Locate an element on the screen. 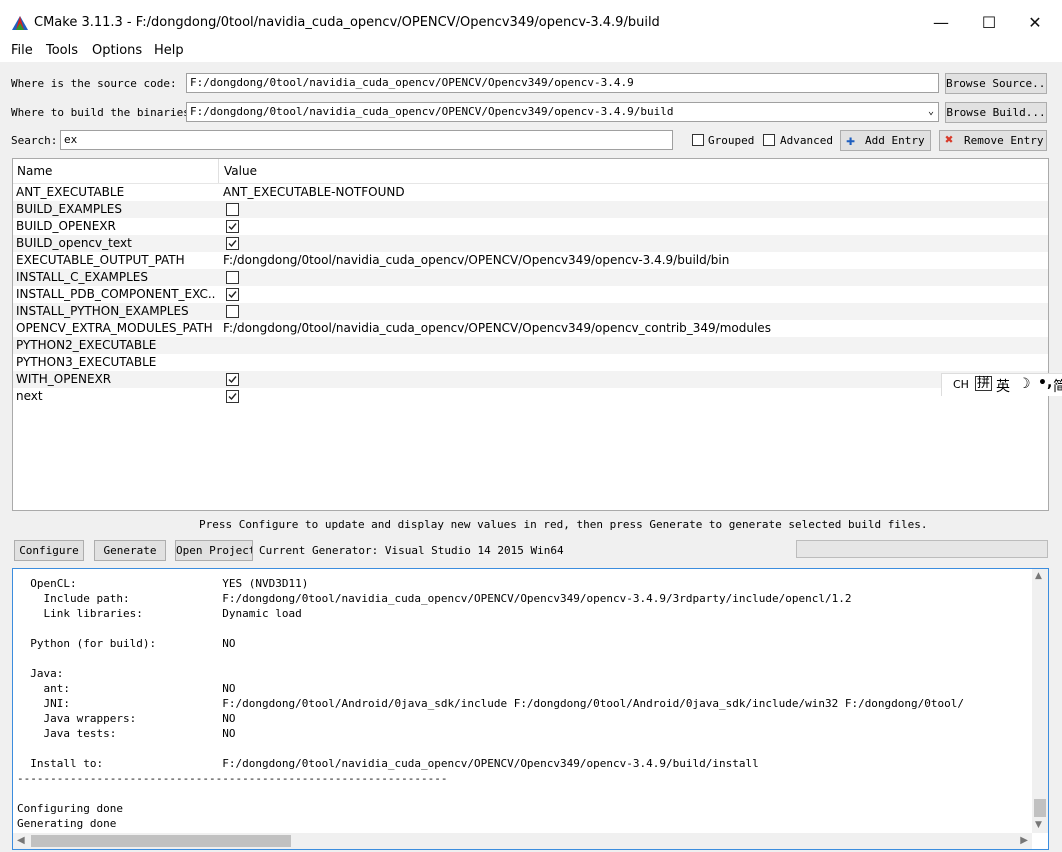 The image size is (1062, 852). table-row: next is located at coordinates (530, 396).